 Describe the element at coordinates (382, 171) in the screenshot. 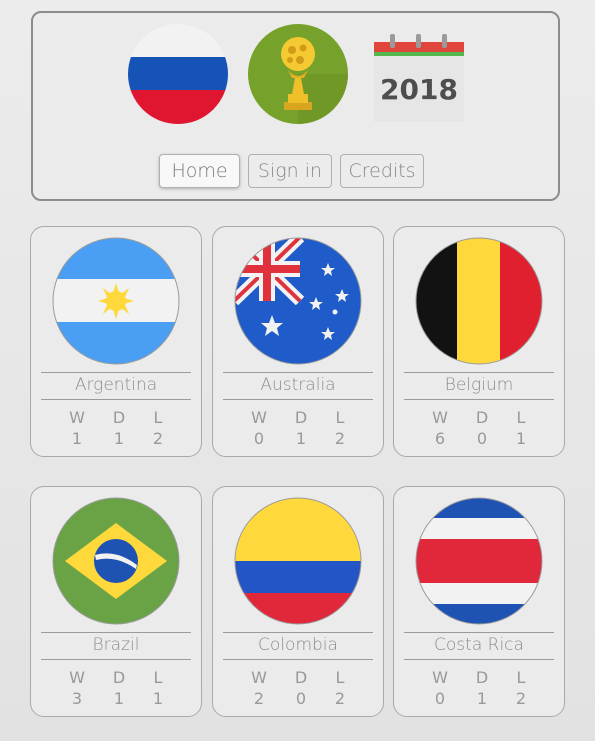

I see `credits-button: Credits` at that location.